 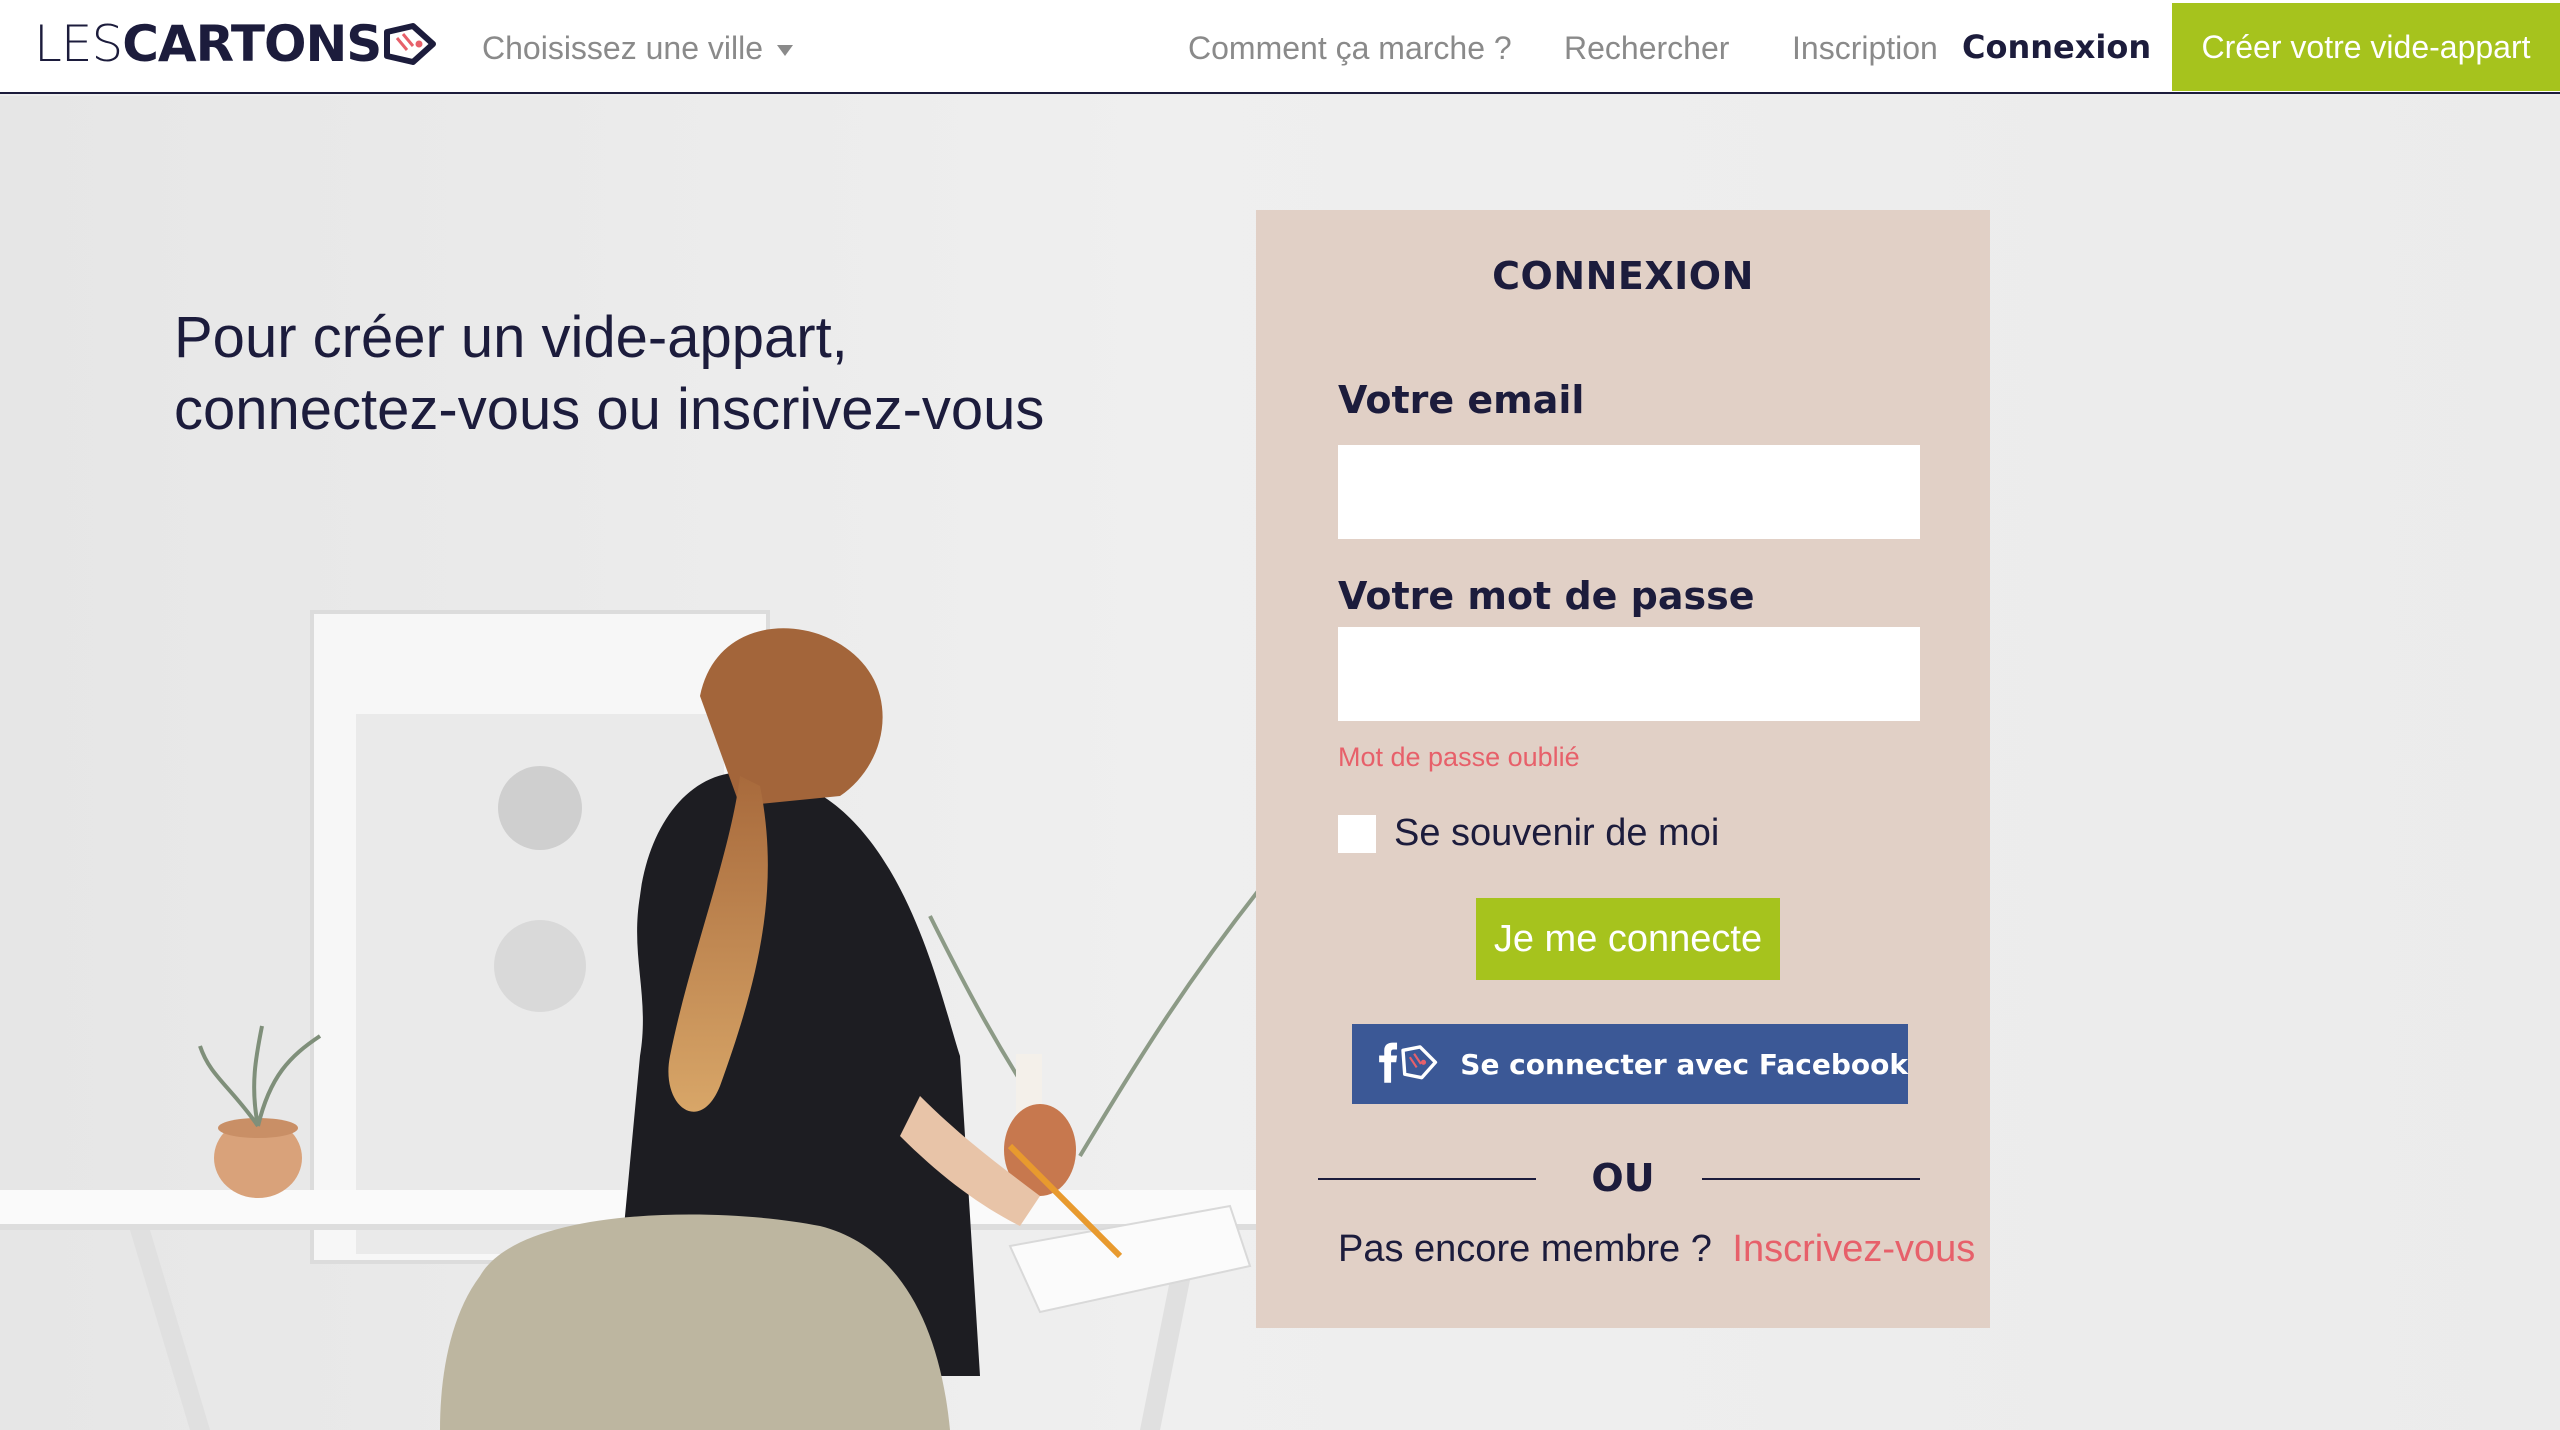 I want to click on create-vide-appart-label: Créer votre vide-appart, so click(x=2366, y=46).